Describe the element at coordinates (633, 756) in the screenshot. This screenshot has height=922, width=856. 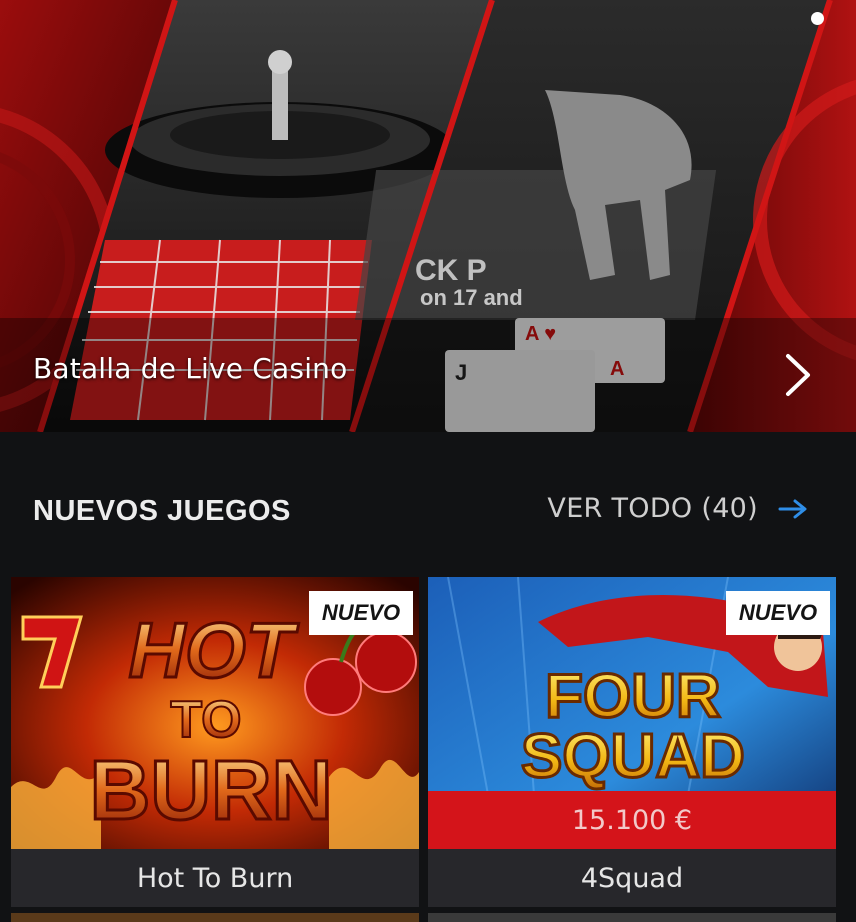
I see `4squad-art-line2: SQUAD` at that location.